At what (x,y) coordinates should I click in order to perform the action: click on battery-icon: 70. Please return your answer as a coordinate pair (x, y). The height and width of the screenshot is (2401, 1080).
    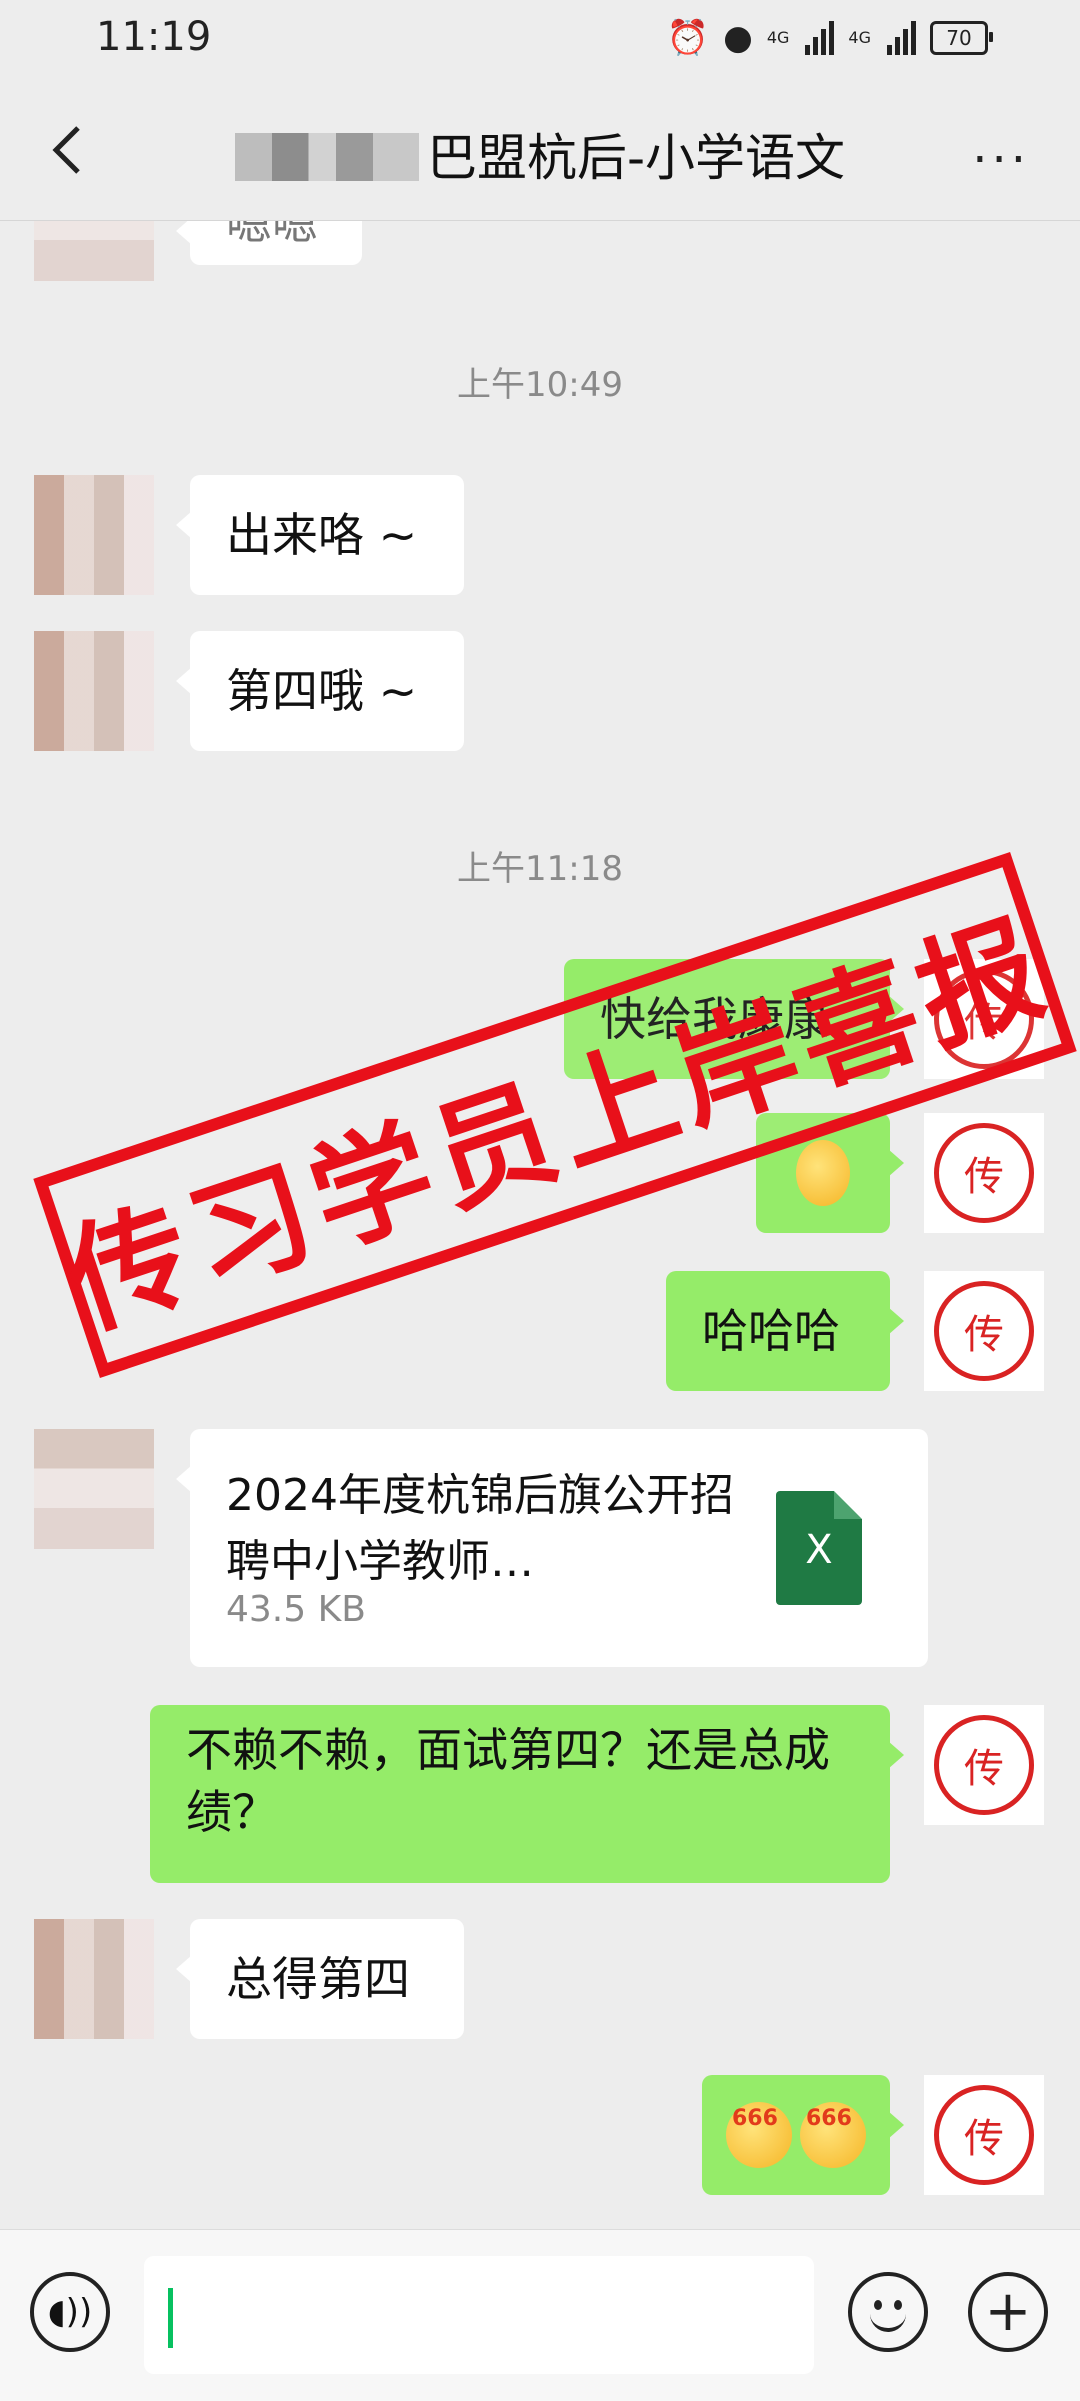
    Looking at the image, I should click on (961, 38).